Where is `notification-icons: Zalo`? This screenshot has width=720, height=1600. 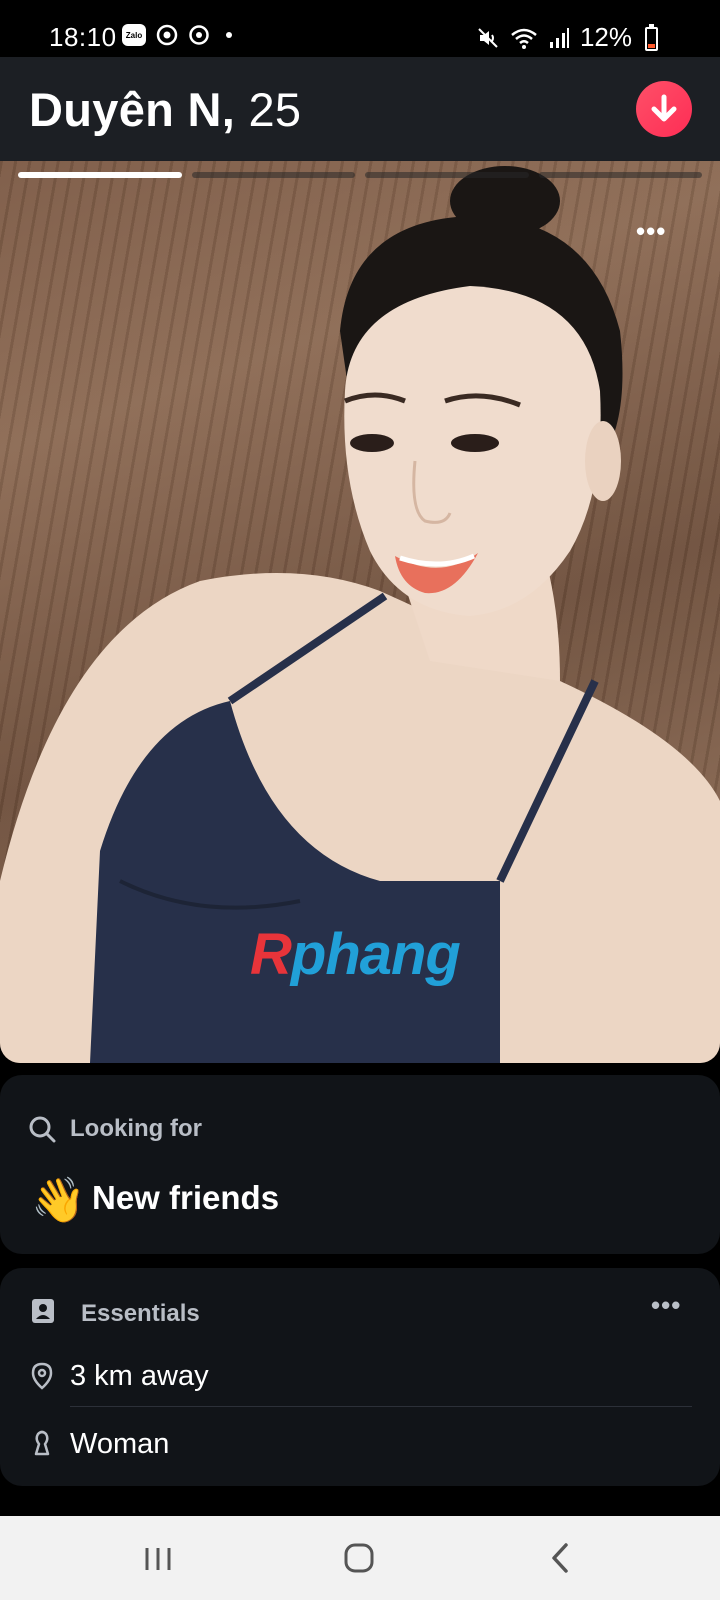 notification-icons: Zalo is located at coordinates (177, 35).